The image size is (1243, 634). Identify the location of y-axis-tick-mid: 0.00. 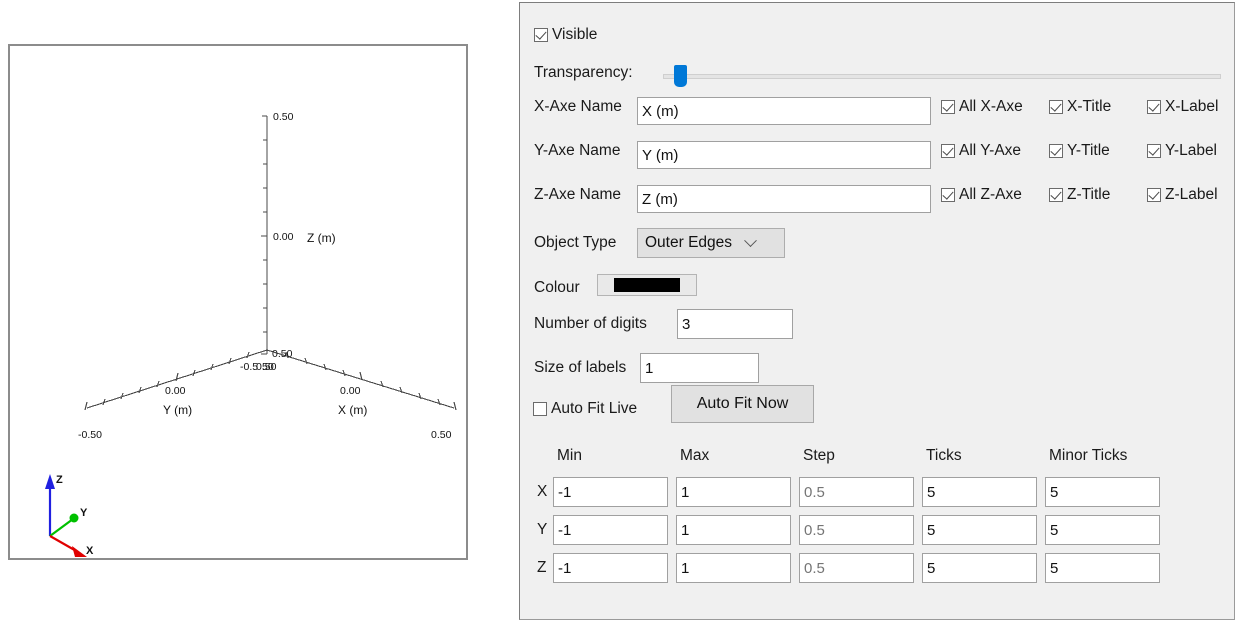
(175, 391).